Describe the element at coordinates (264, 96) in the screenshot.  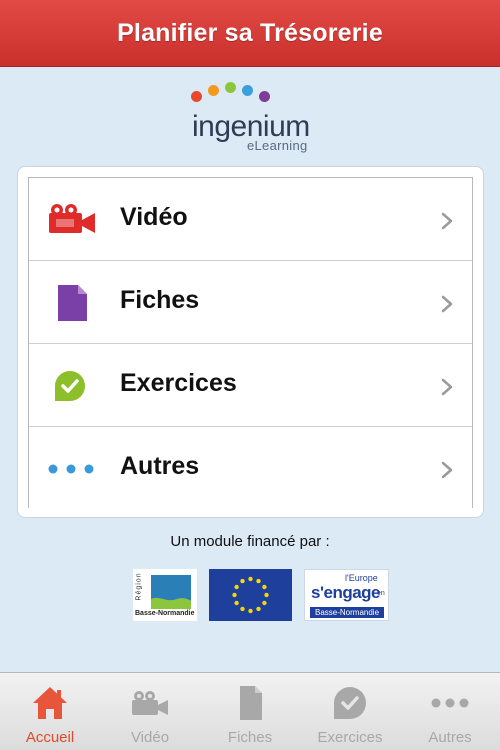
I see `logo-dot-purple` at that location.